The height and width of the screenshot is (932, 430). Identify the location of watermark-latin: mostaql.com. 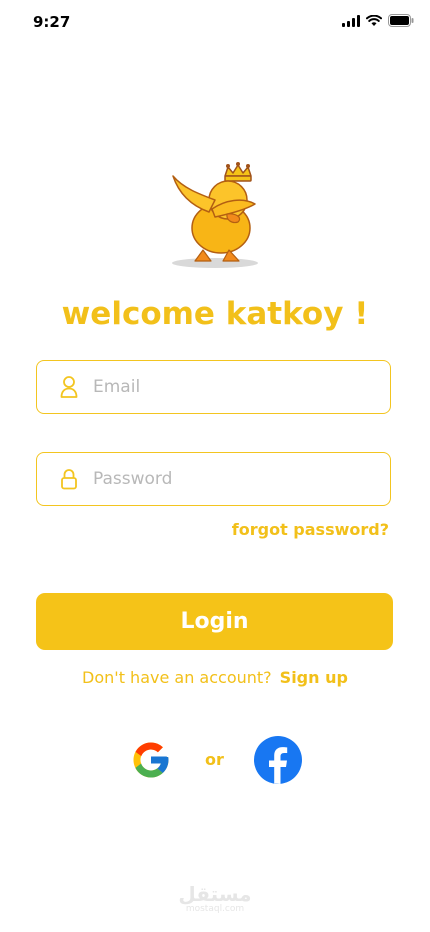
(215, 909).